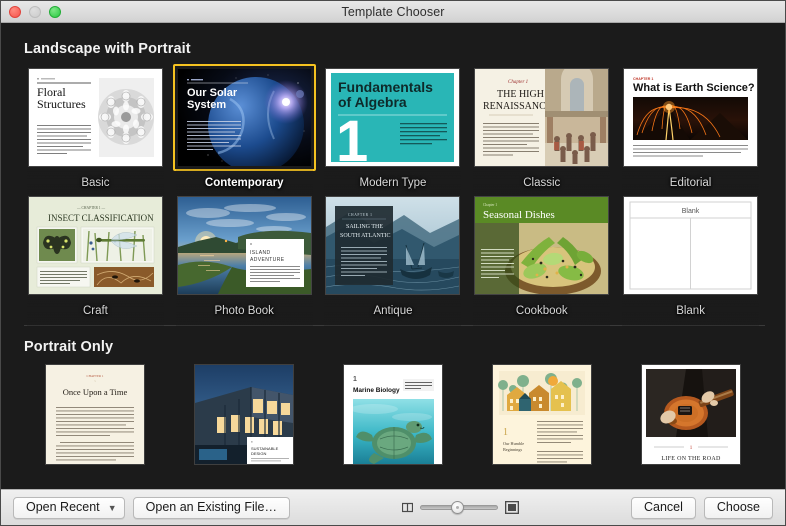  I want to click on thumbnail-frame: ISLAND ADVENTURE, so click(244, 245).